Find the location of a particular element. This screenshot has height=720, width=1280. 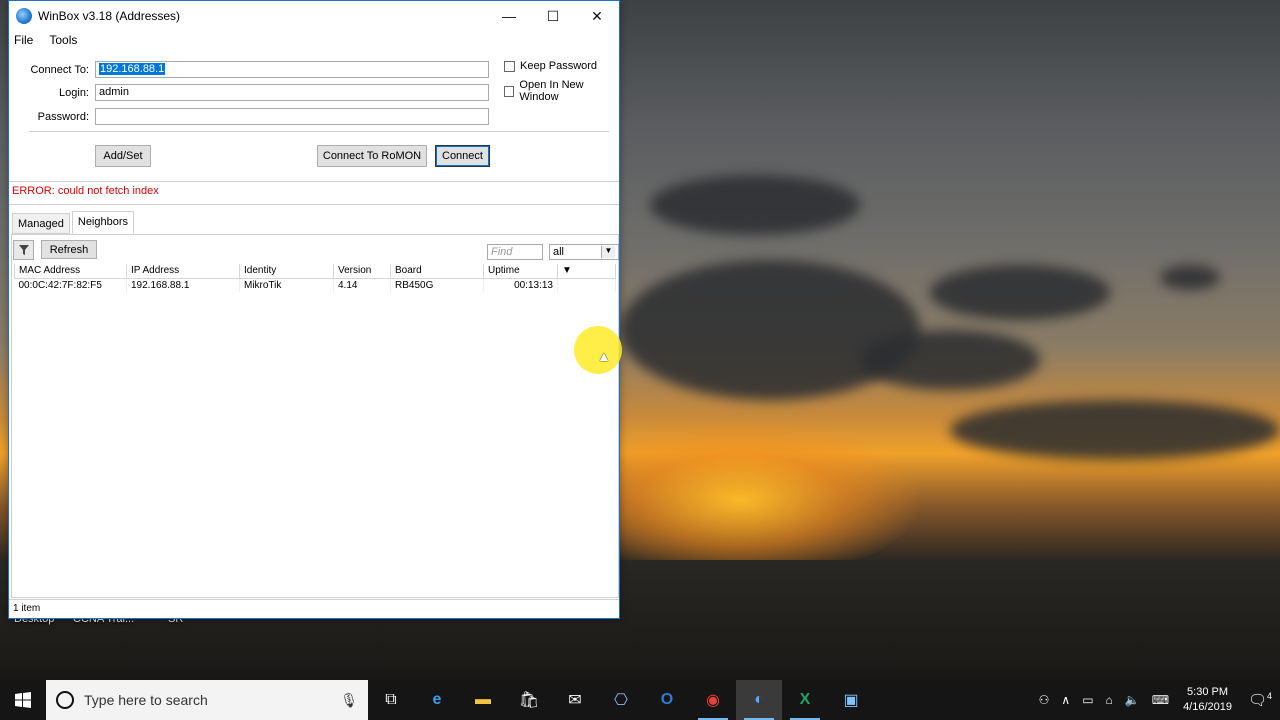

minimize-button: — is located at coordinates (509, 16).